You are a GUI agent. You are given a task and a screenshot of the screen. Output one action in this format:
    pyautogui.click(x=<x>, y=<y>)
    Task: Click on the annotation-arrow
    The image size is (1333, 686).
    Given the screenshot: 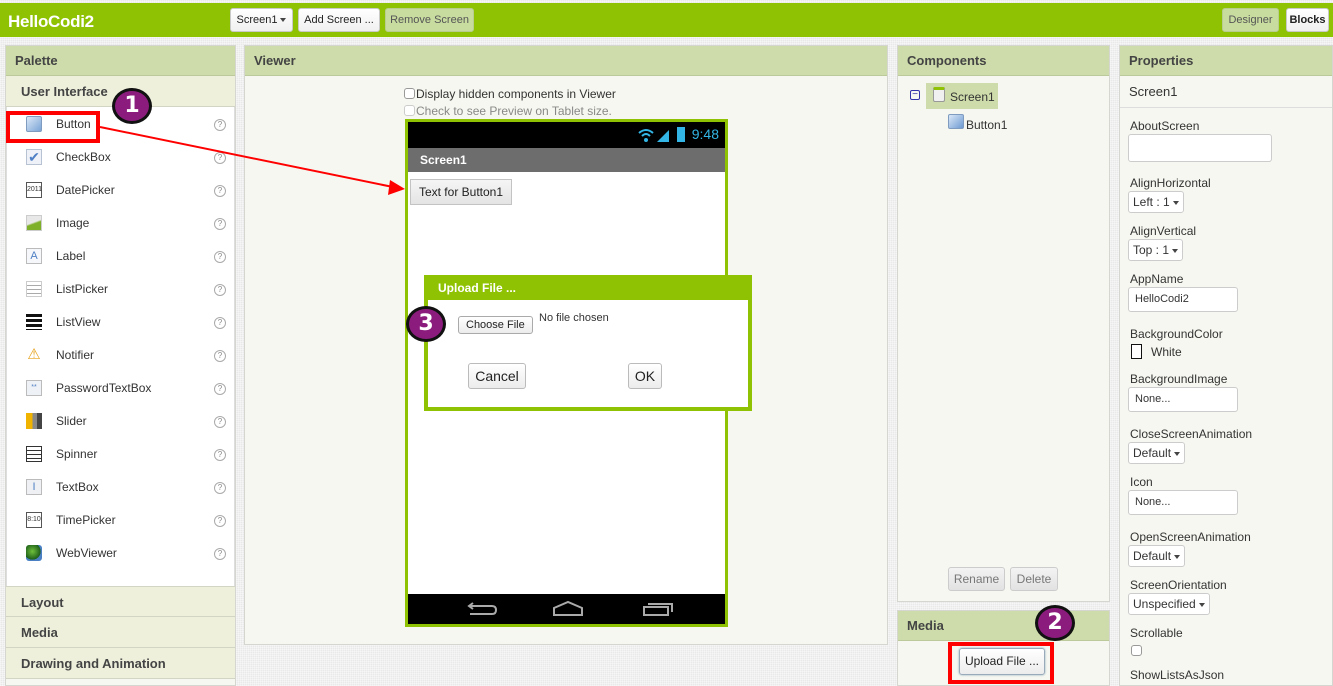 What is the action you would take?
    pyautogui.click(x=252, y=160)
    